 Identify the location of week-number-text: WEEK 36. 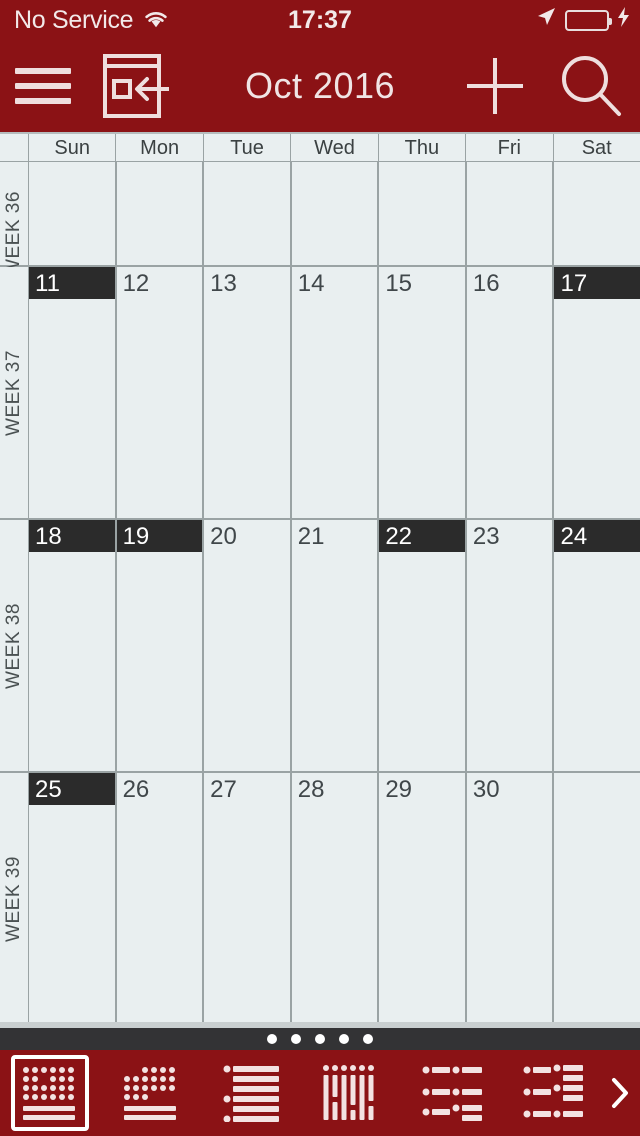
(13, 234).